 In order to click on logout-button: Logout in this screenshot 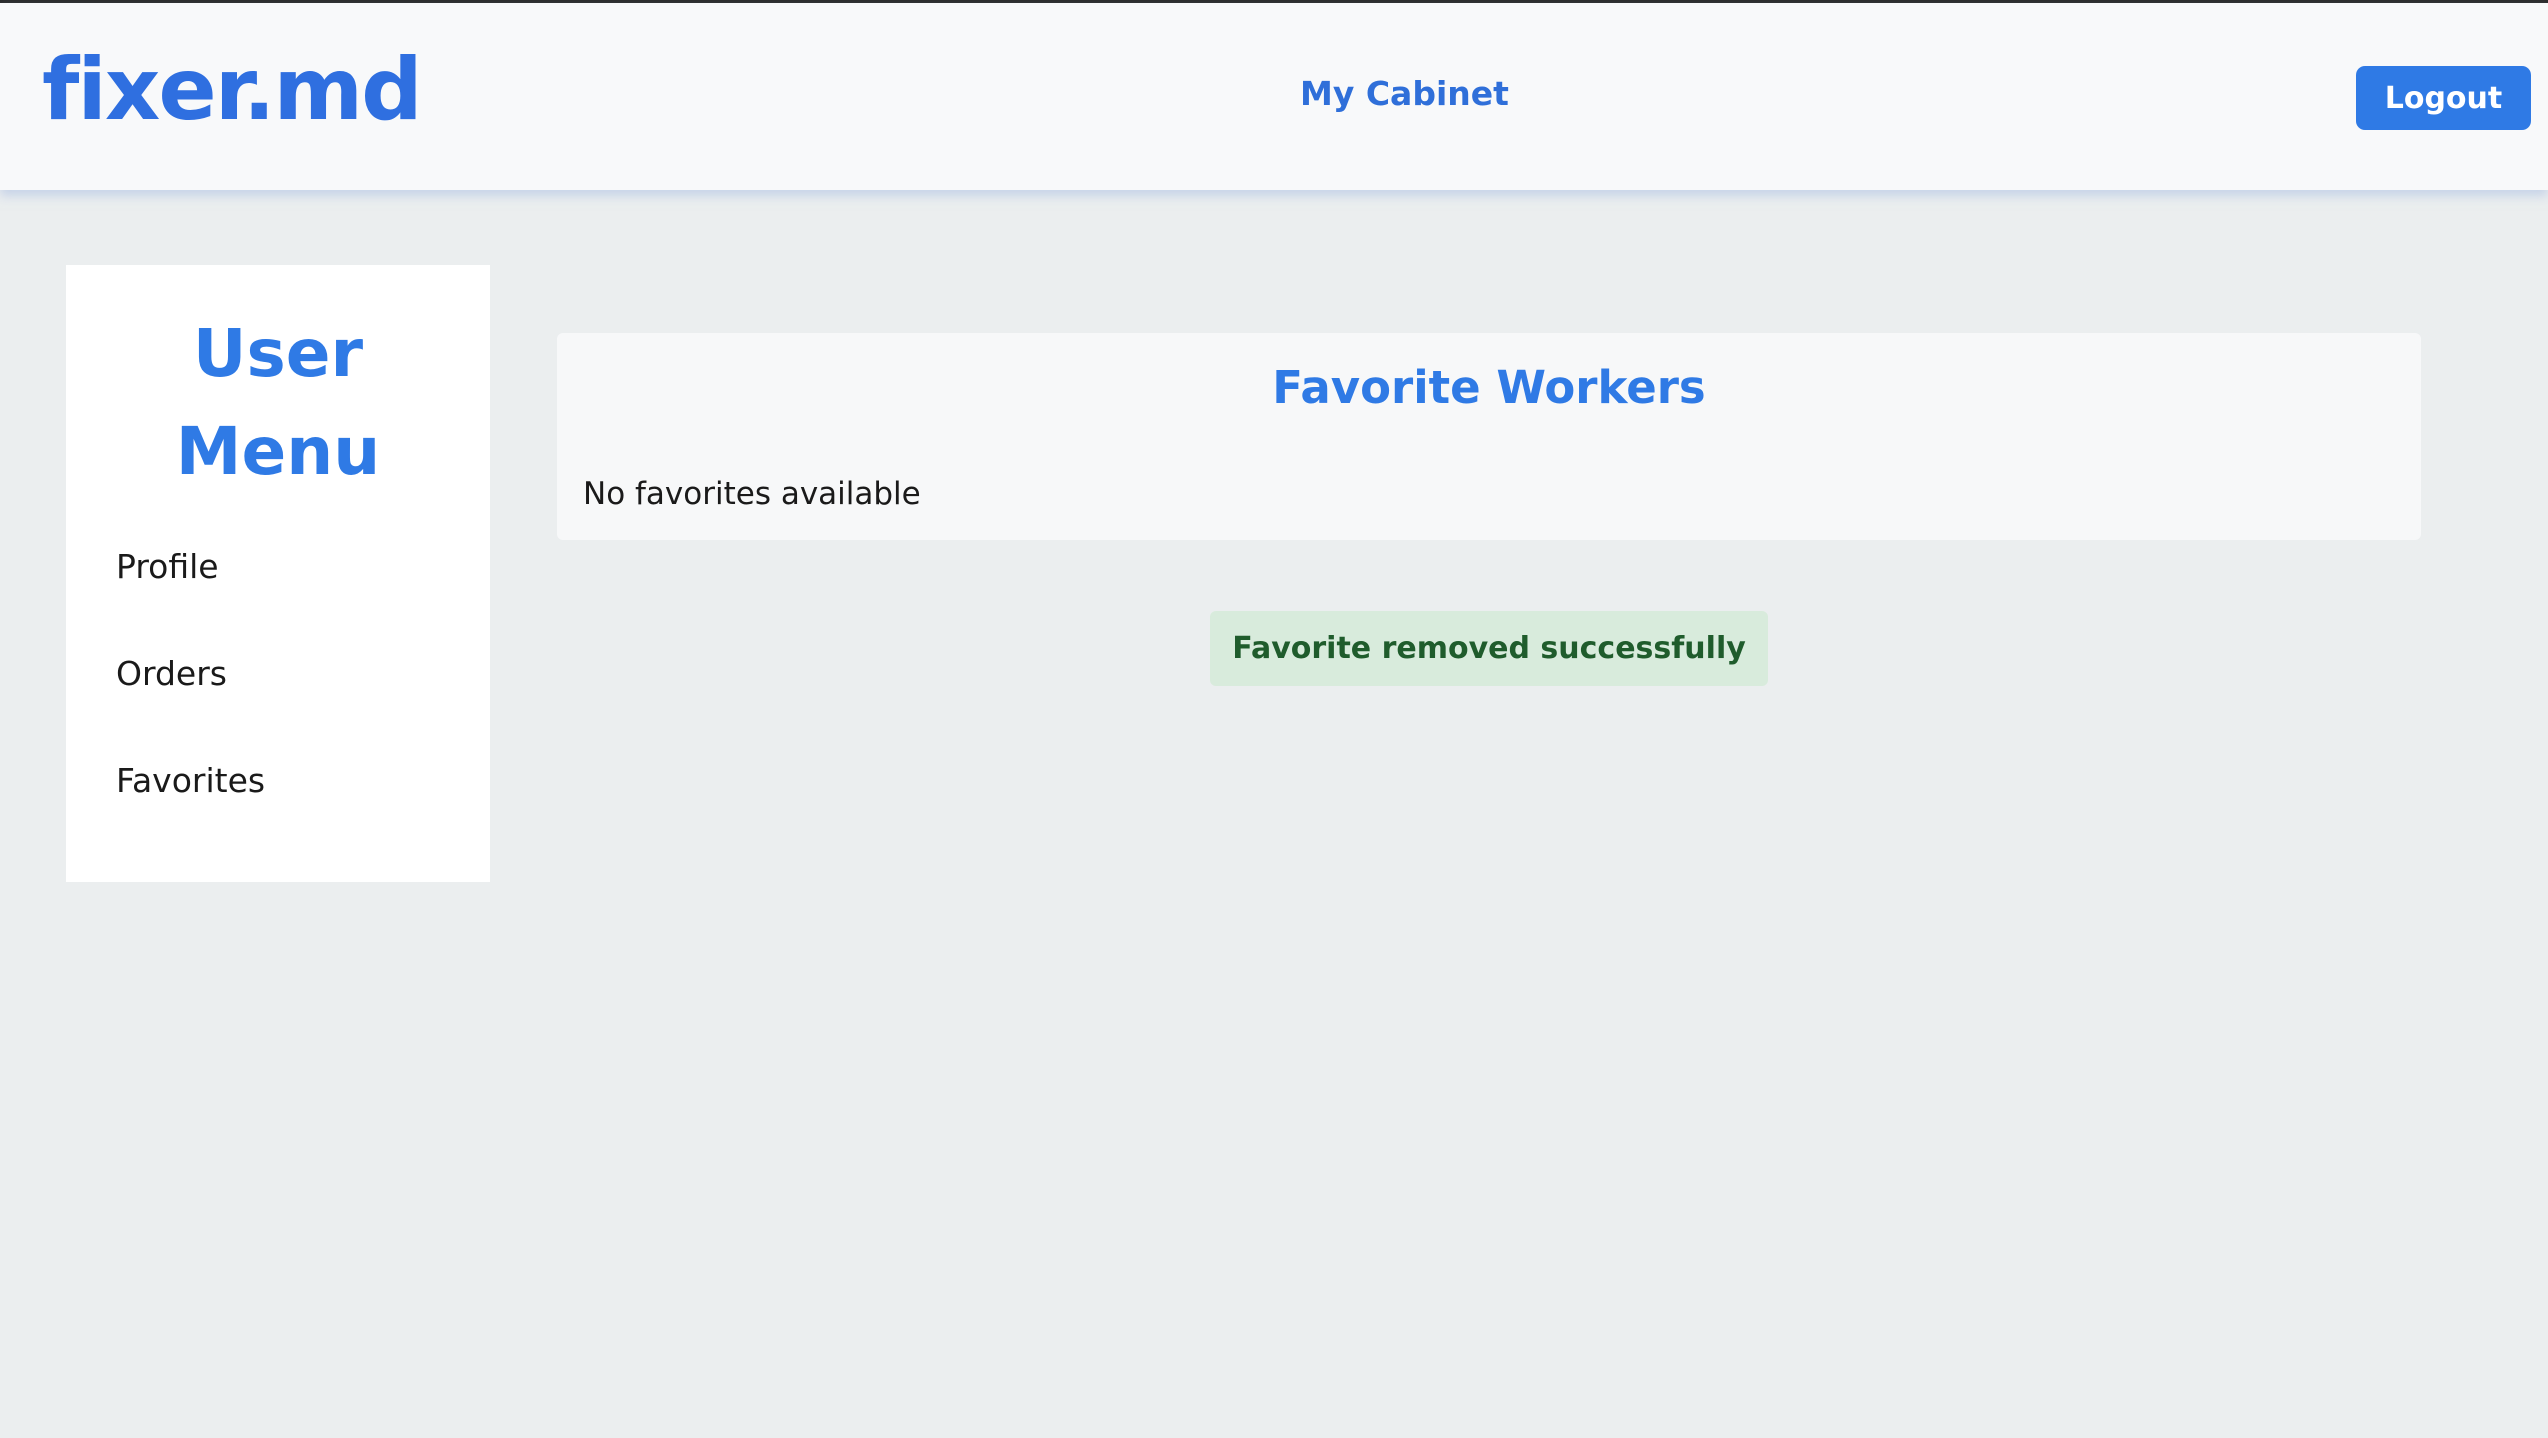, I will do `click(2443, 98)`.